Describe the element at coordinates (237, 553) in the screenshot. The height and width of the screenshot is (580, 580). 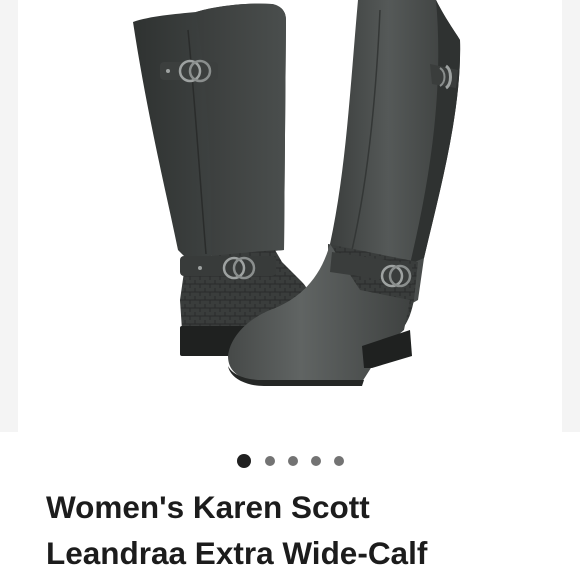
I see `product-title-line-2: Leandraa Extra Wide-Calf` at that location.